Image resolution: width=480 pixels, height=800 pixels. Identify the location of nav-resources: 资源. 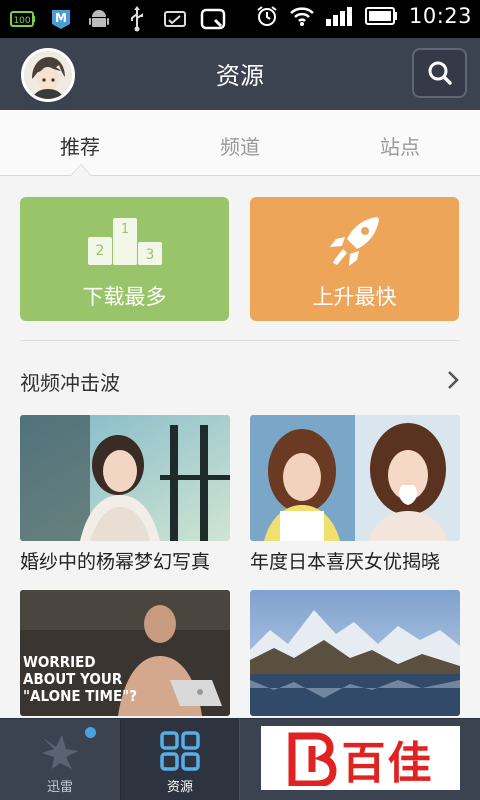
(180, 759).